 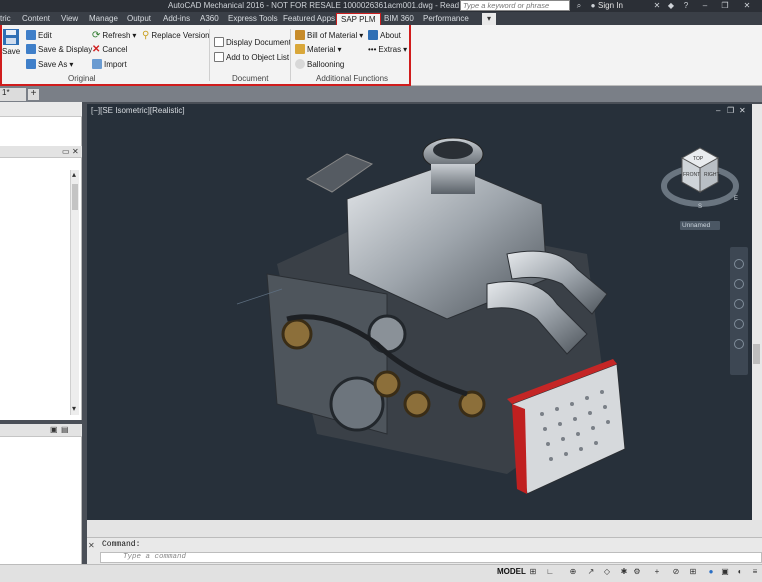 What do you see at coordinates (591, 572) in the screenshot?
I see `polar-icon: ↗` at bounding box center [591, 572].